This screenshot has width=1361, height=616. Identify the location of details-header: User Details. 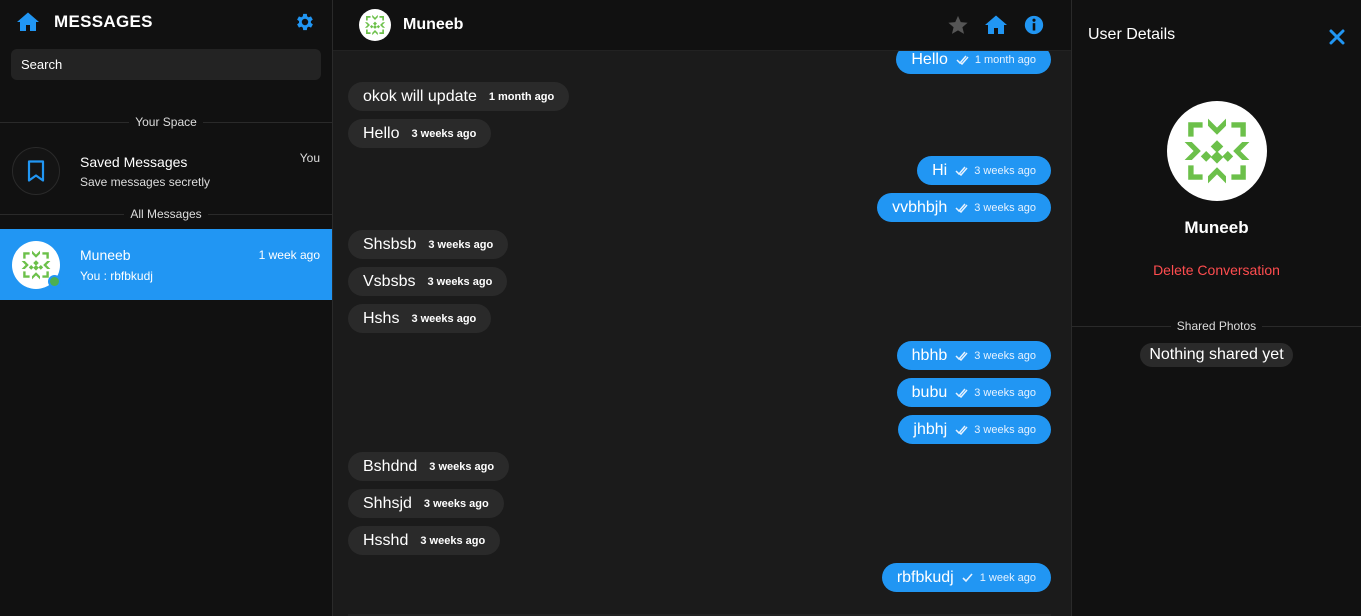
(1216, 35).